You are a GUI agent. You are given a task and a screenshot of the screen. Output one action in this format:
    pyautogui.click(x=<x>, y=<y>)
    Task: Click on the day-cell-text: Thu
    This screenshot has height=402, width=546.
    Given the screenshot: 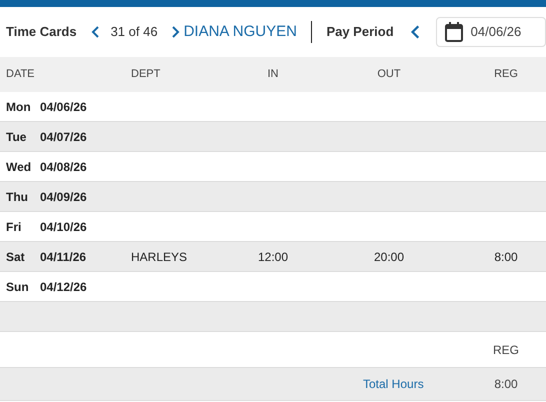 What is the action you would take?
    pyautogui.click(x=17, y=197)
    